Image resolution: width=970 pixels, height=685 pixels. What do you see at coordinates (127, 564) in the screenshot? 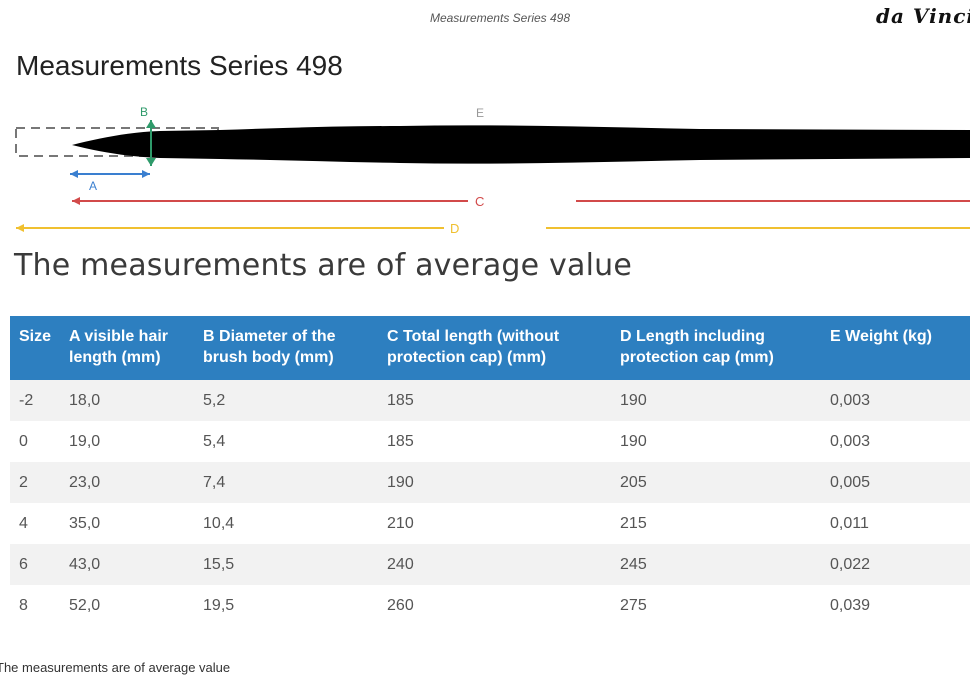
I see `table-cell: 43,0` at bounding box center [127, 564].